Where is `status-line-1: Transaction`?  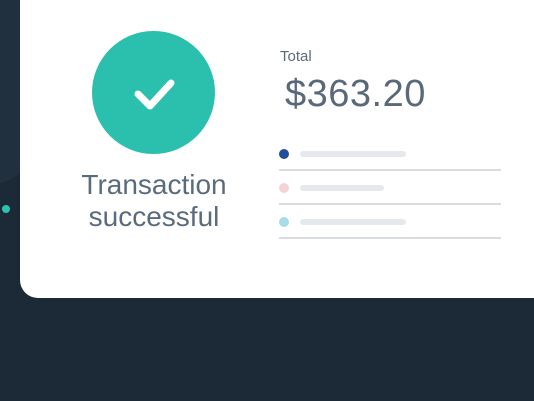
status-line-1: Transaction is located at coordinates (154, 184).